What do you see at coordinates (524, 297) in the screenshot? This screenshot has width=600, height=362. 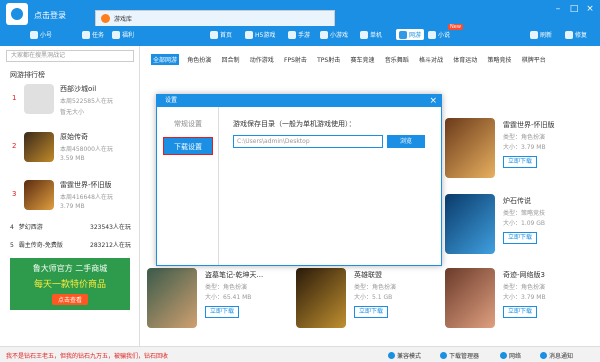 I see `game-size: 大小：3.79 MB` at bounding box center [524, 297].